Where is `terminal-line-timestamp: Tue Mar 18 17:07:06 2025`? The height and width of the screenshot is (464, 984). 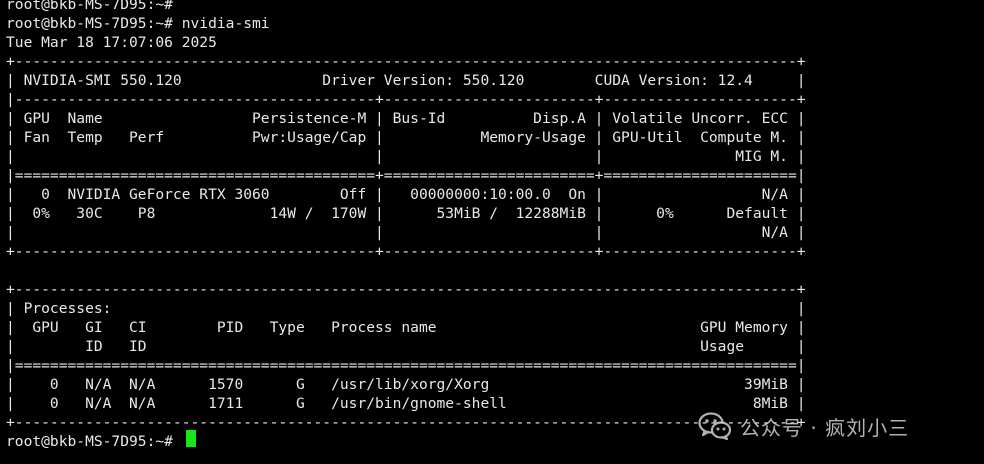
terminal-line-timestamp: Tue Mar 18 17:07:06 2025 is located at coordinates (111, 42).